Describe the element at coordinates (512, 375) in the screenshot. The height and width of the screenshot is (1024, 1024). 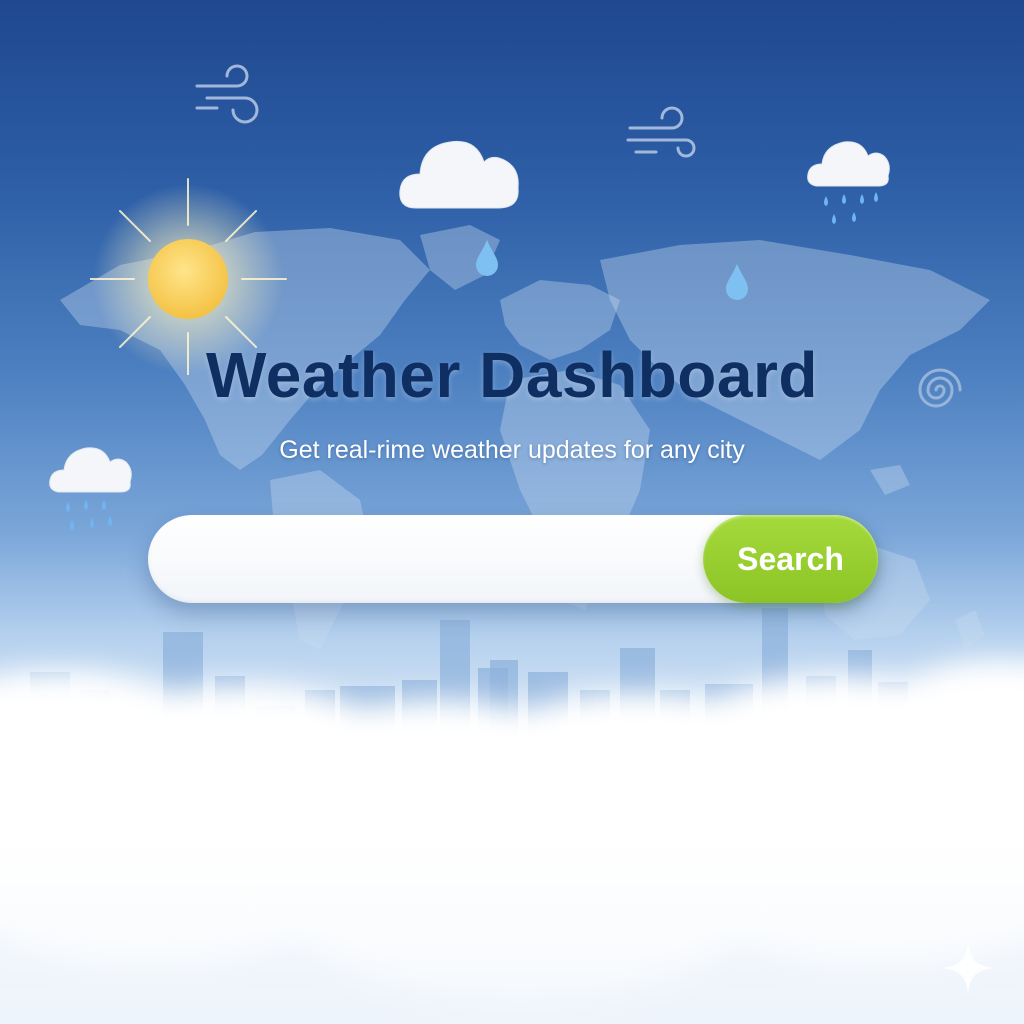
I see `page-title: Weather Dashboard` at that location.